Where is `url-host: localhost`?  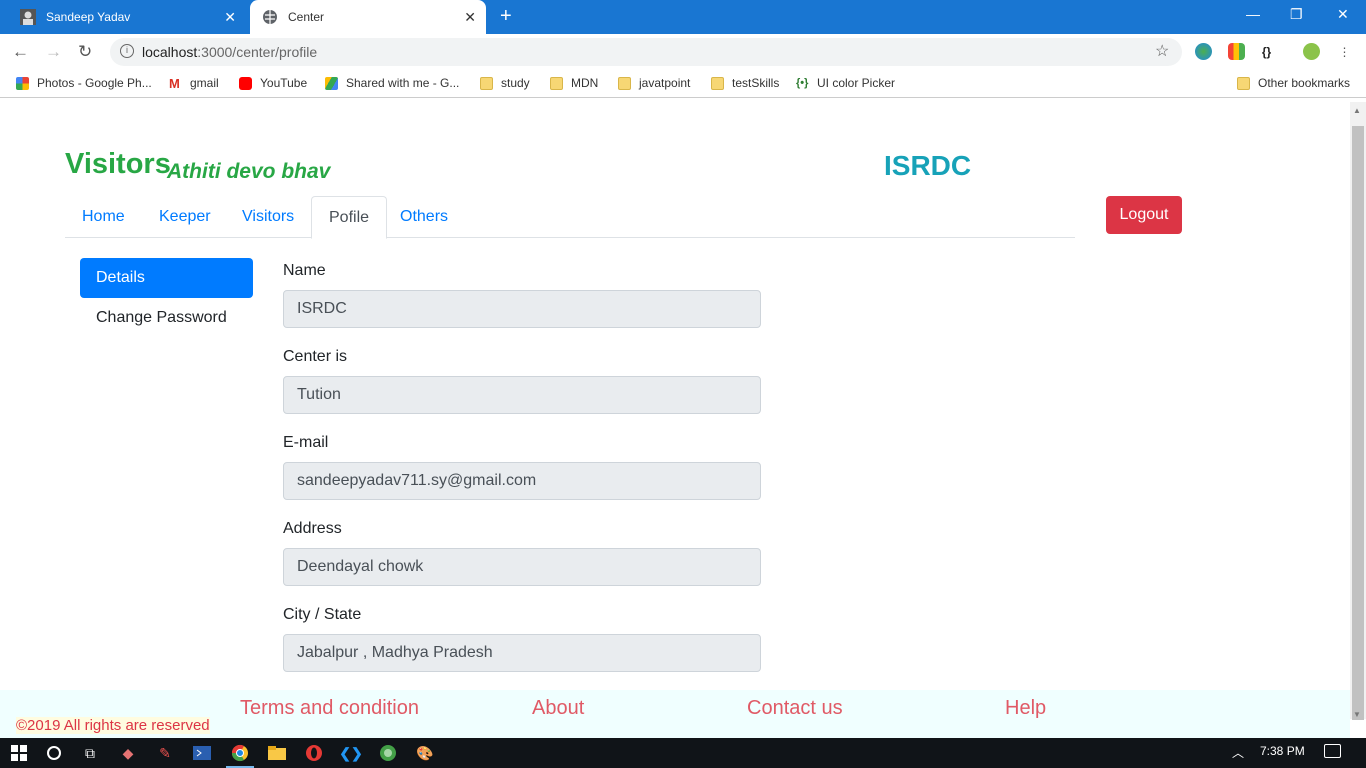 url-host: localhost is located at coordinates (170, 52).